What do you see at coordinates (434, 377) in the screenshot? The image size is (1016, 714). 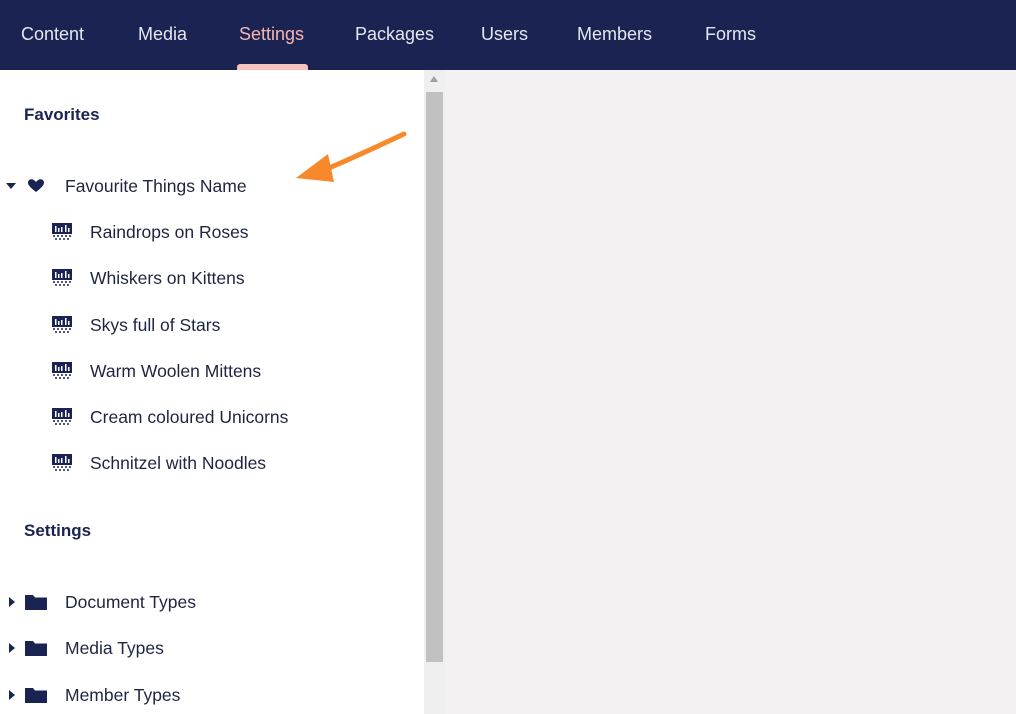 I see `scrollbar-thumb` at bounding box center [434, 377].